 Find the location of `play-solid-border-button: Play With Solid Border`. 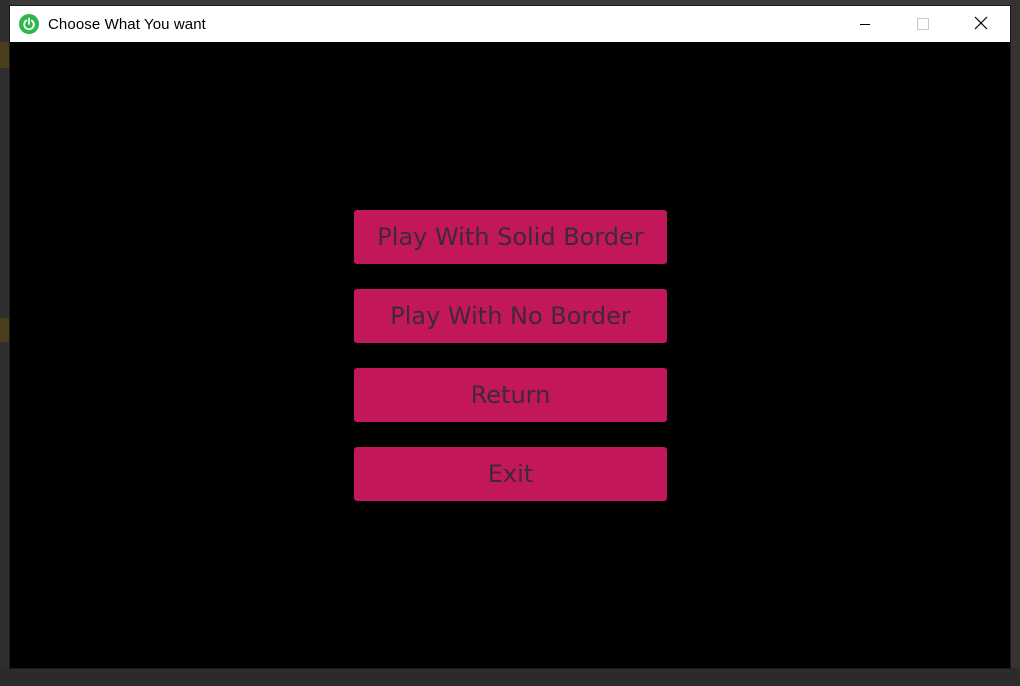

play-solid-border-button: Play With Solid Border is located at coordinates (510, 237).